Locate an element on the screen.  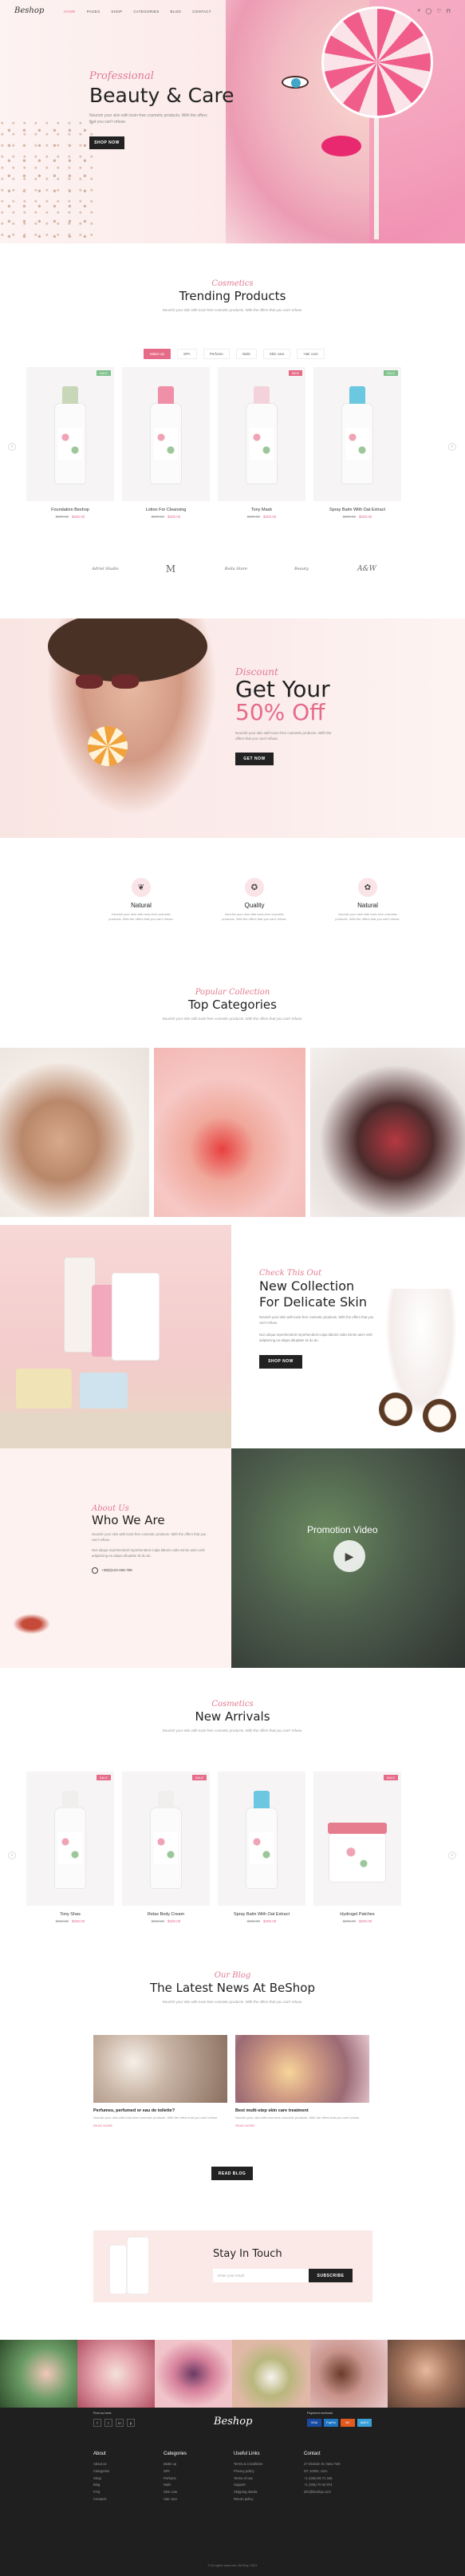
get-now-button: GET NOW is located at coordinates (254, 759).